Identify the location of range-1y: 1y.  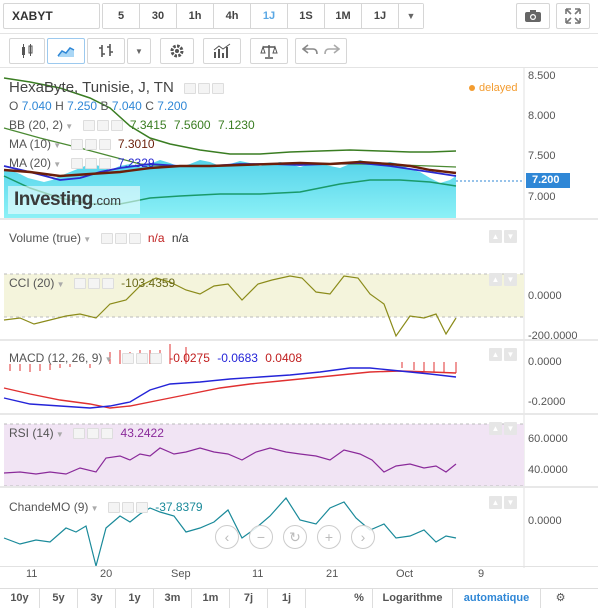
(135, 598).